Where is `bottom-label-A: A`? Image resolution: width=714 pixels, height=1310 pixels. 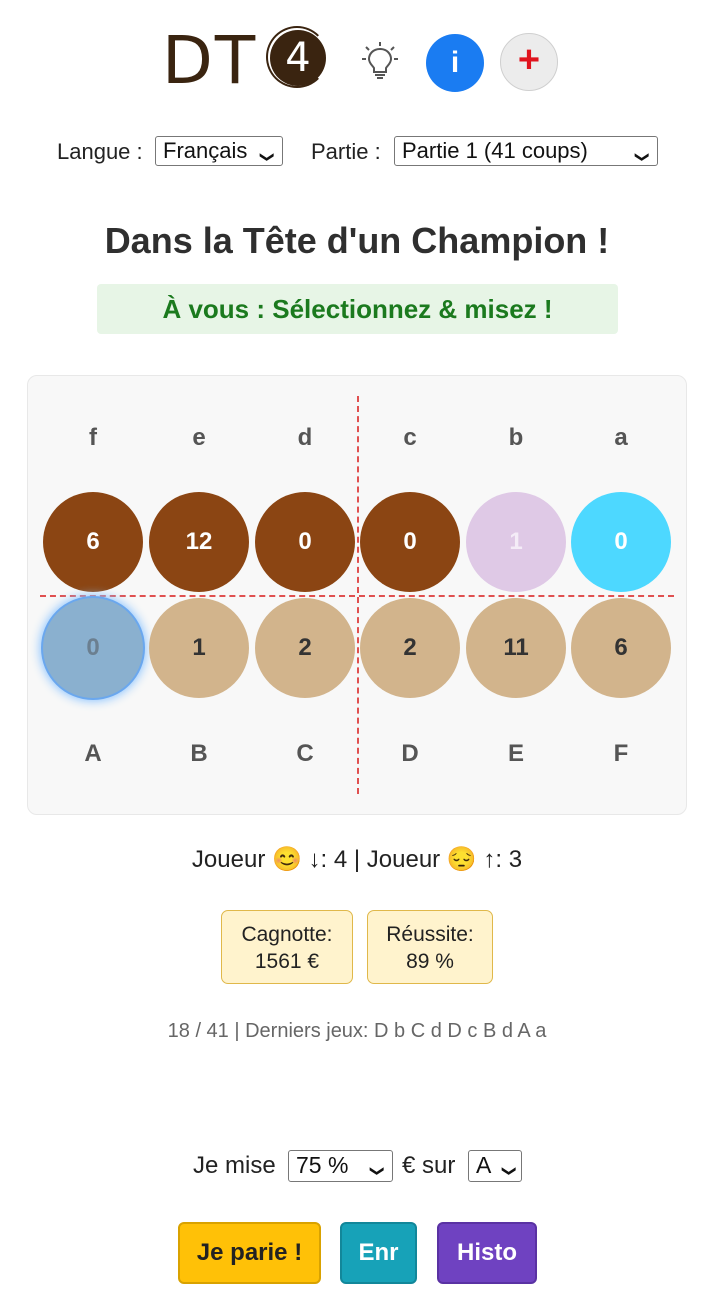
bottom-label-A: A is located at coordinates (93, 753).